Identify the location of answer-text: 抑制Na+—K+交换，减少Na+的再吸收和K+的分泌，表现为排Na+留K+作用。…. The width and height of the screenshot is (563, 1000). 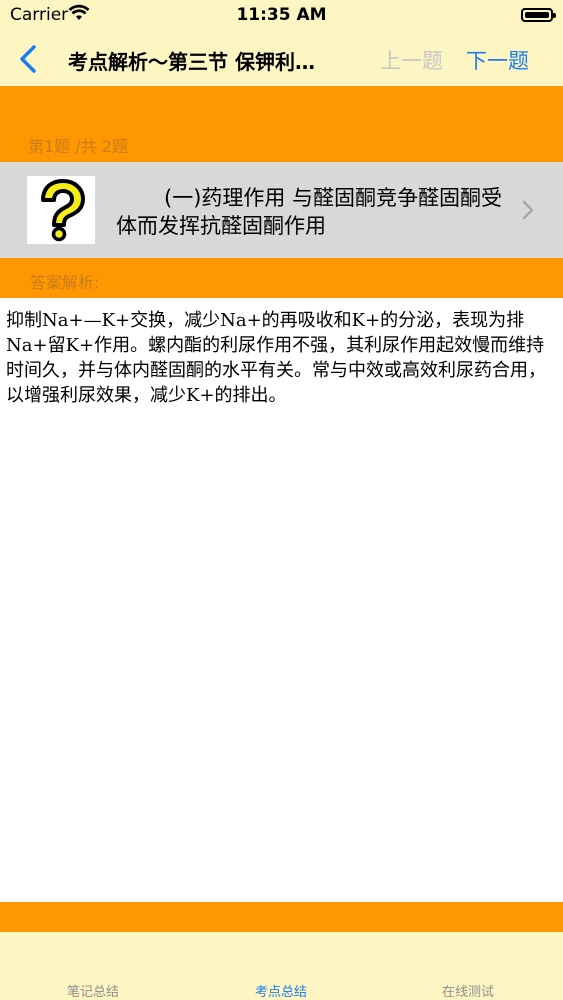
(276, 358).